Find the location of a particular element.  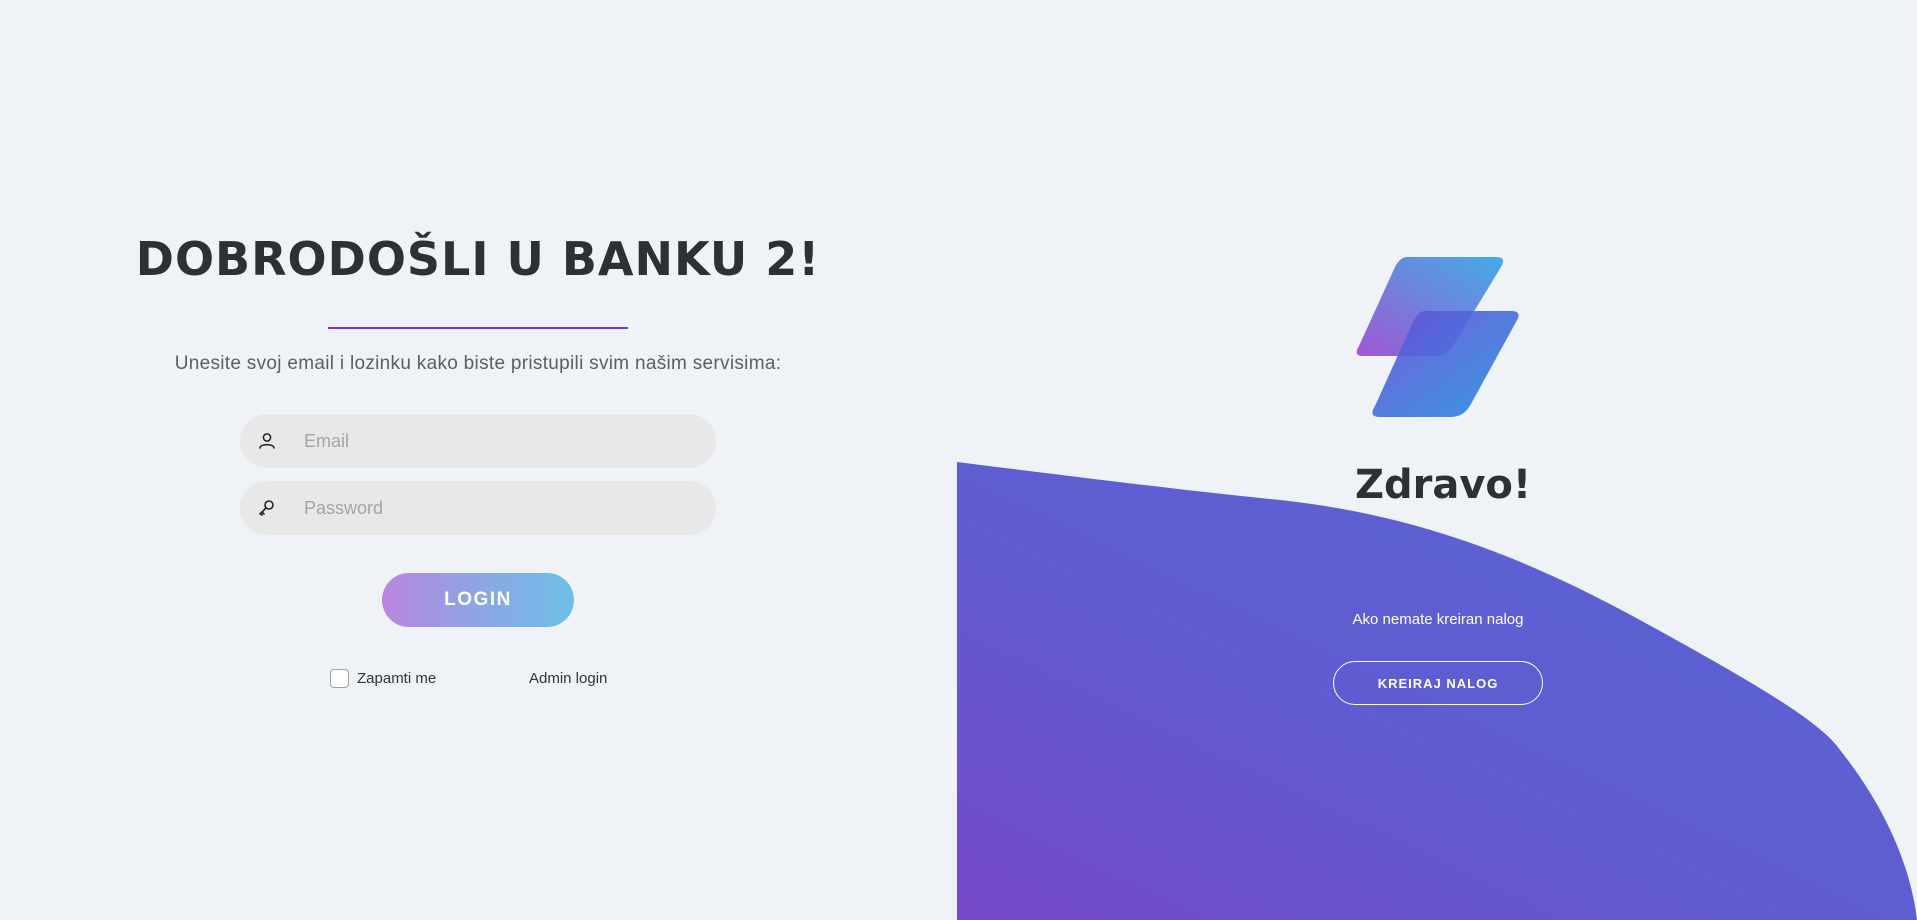

remember-me: Zapamti me is located at coordinates (383, 678).